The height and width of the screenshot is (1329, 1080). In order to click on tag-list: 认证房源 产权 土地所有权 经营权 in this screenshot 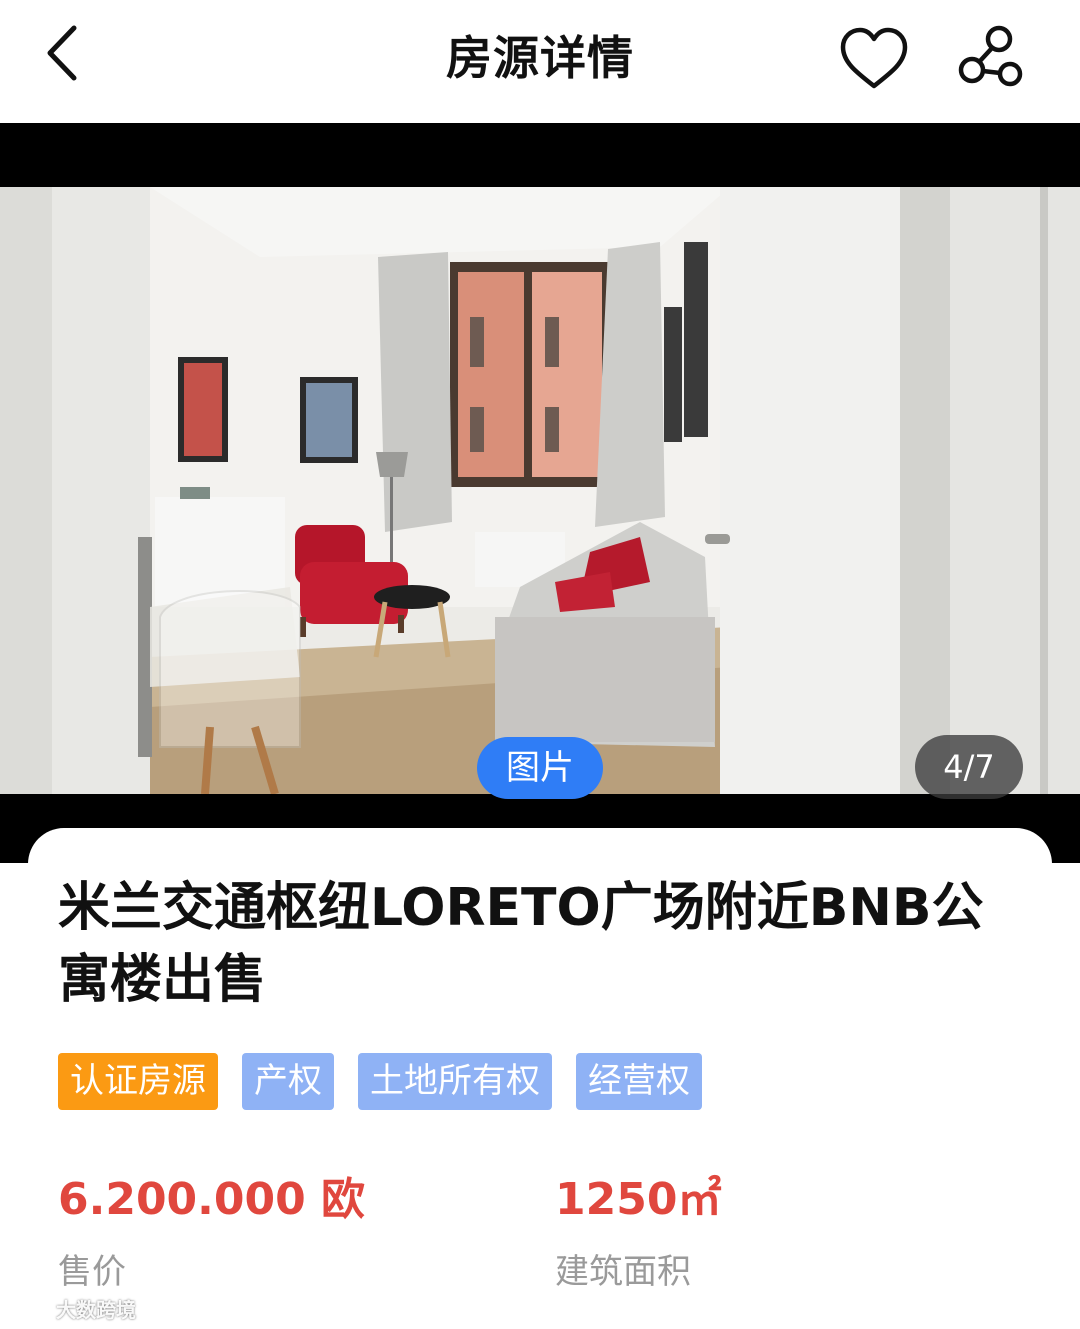, I will do `click(380, 1081)`.